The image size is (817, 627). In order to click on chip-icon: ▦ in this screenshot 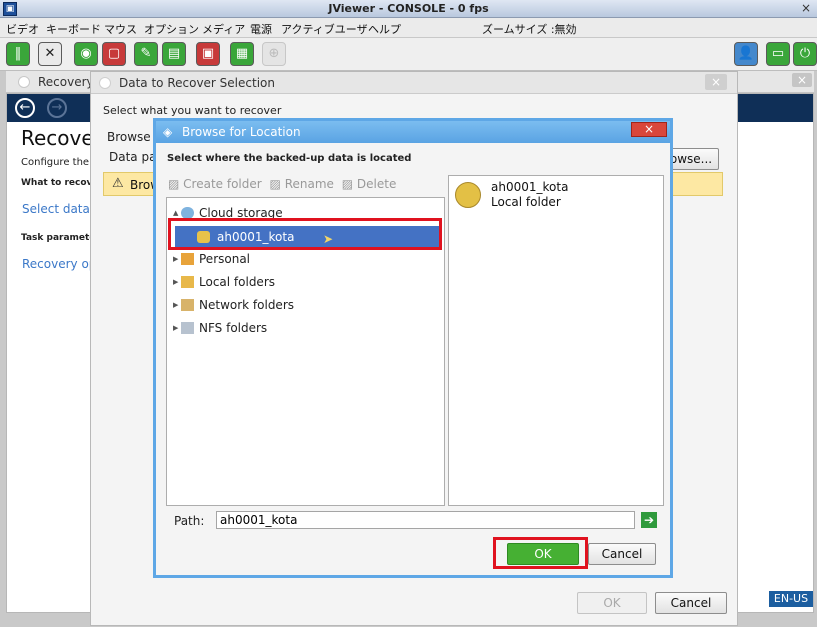, I will do `click(242, 54)`.